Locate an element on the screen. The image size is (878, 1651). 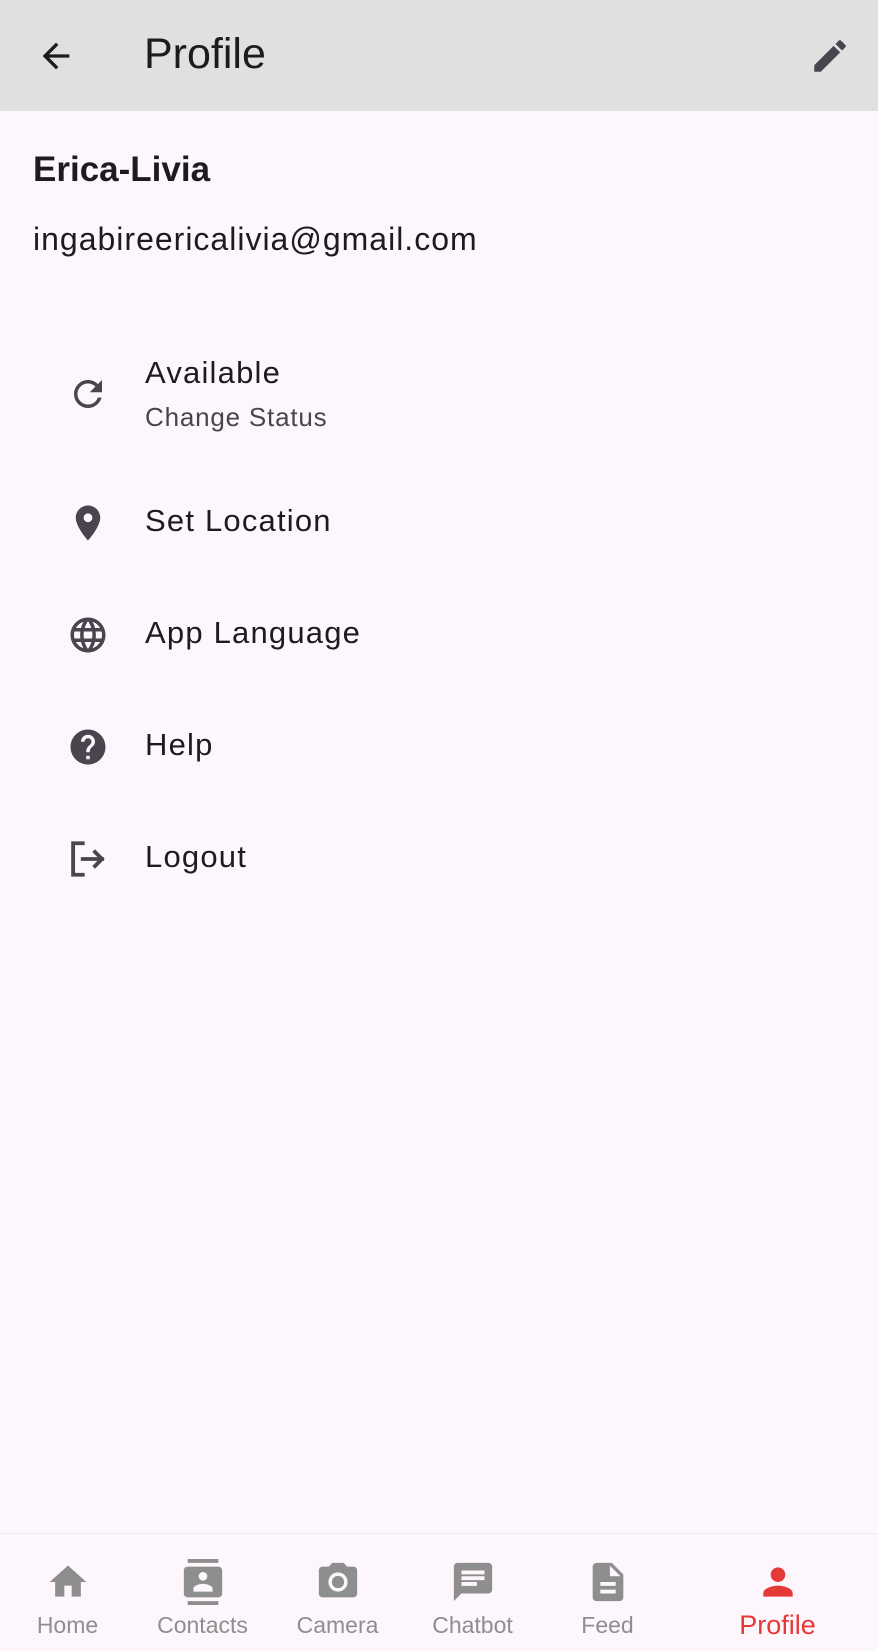
page-title: Profile is located at coordinates (205, 54).